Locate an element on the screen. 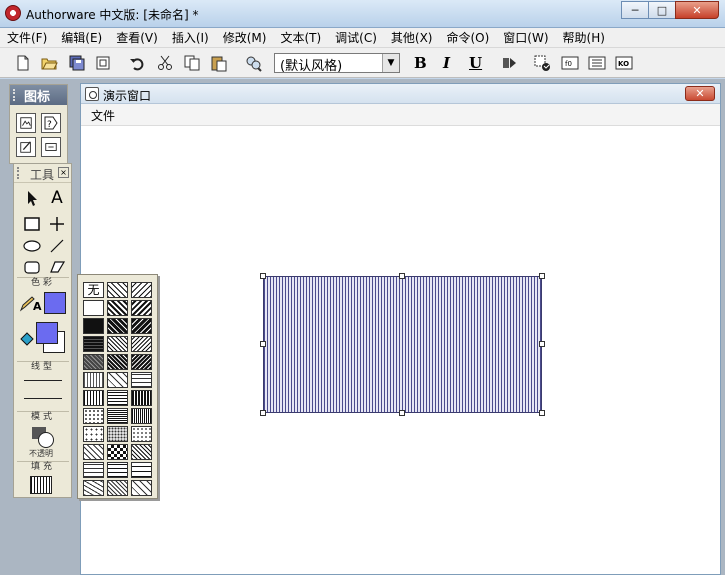 The image size is (725, 575). rounded-rectangle-tool-icon is located at coordinates (32, 267).